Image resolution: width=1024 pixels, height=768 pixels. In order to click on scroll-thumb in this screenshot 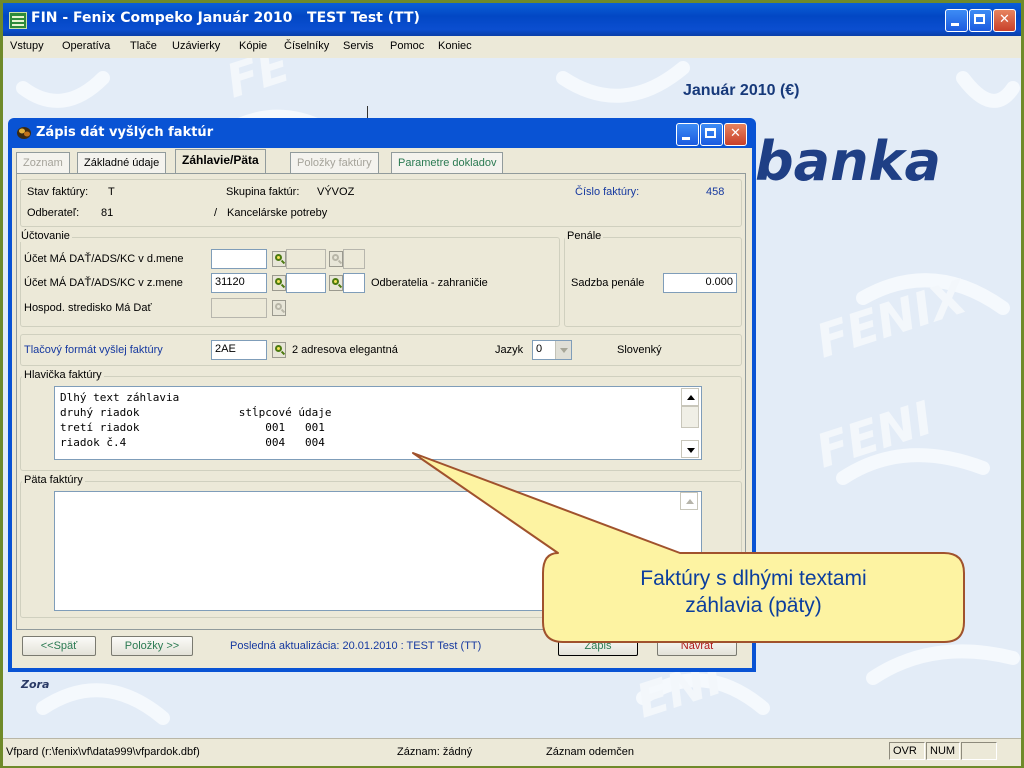, I will do `click(690, 417)`.